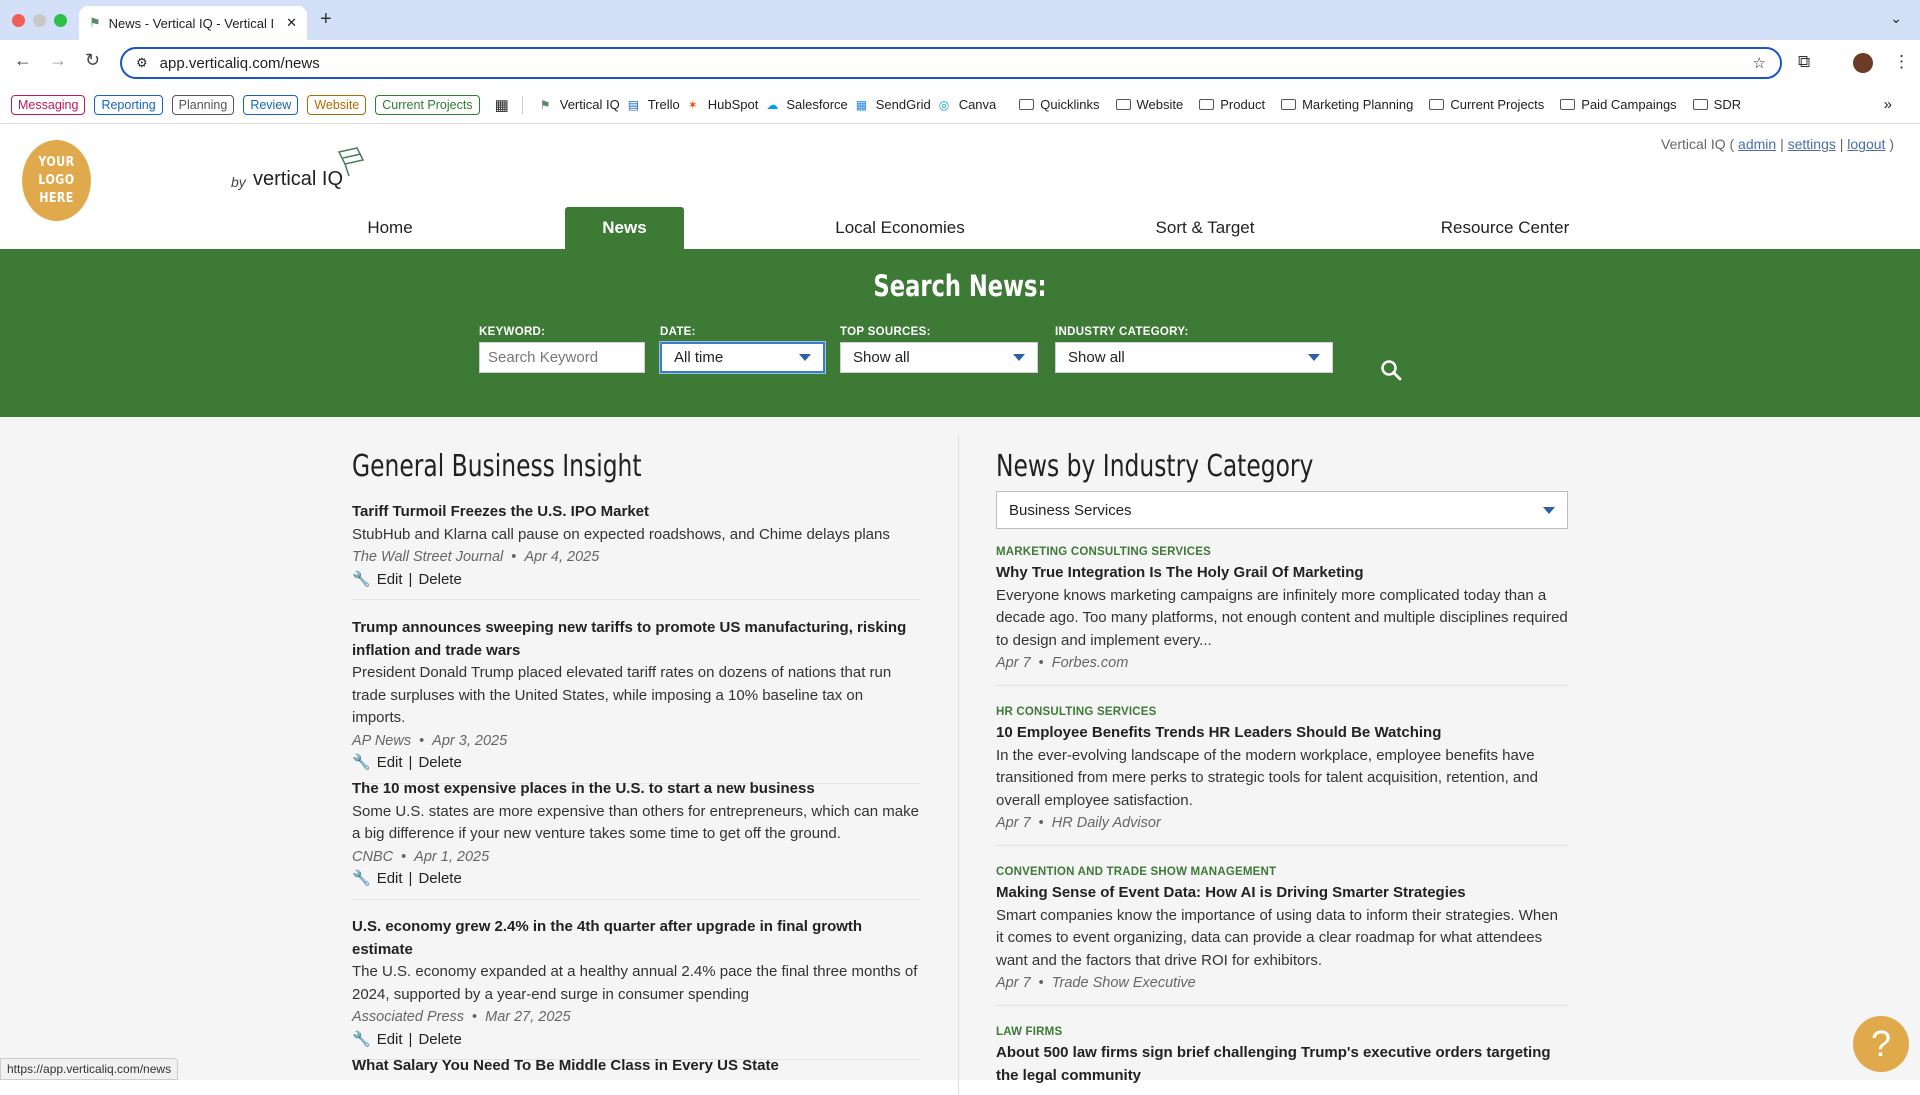 This screenshot has width=1920, height=1095. What do you see at coordinates (92, 60) in the screenshot?
I see `reload-icon: ↻` at bounding box center [92, 60].